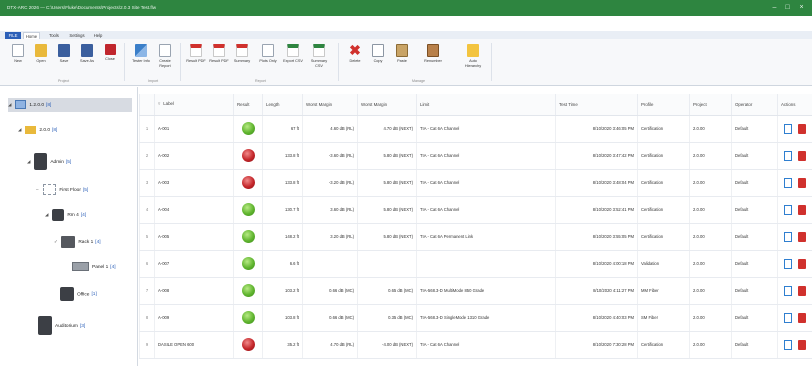  I want to click on cell-n: 4, so click(147, 210).